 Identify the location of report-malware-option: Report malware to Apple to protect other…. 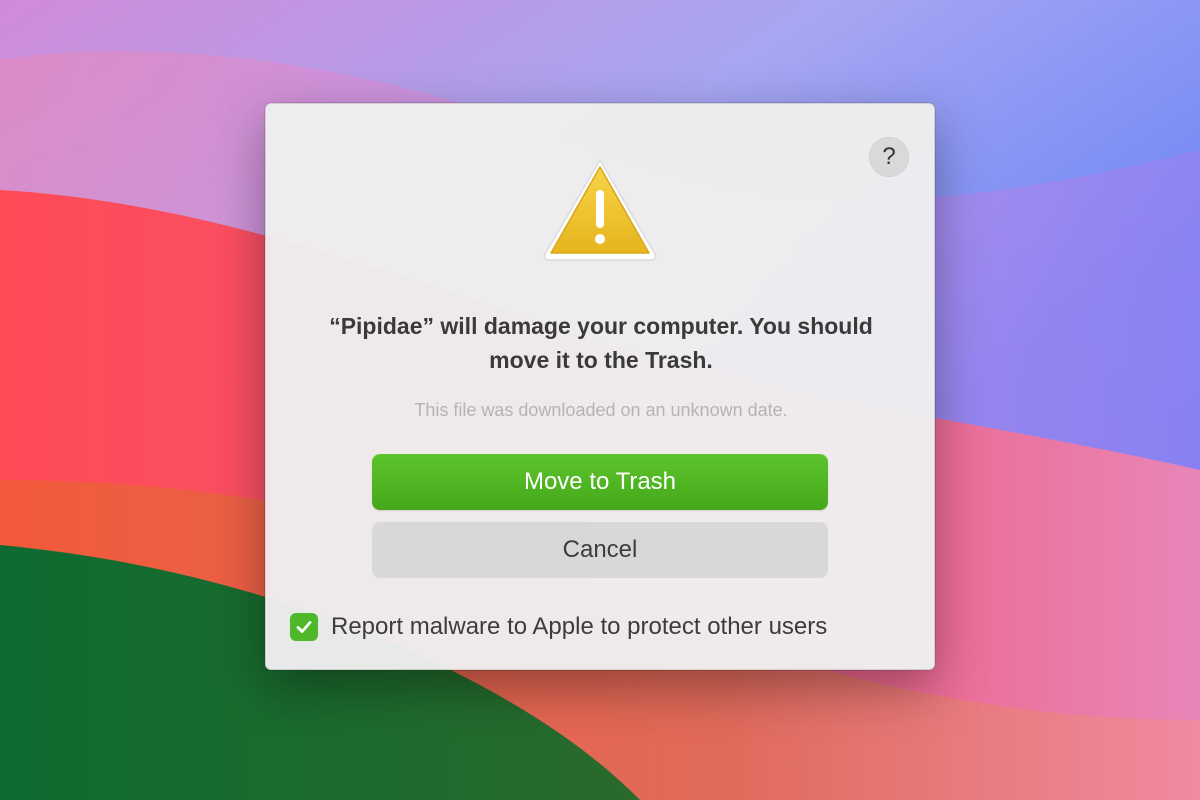
(558, 627).